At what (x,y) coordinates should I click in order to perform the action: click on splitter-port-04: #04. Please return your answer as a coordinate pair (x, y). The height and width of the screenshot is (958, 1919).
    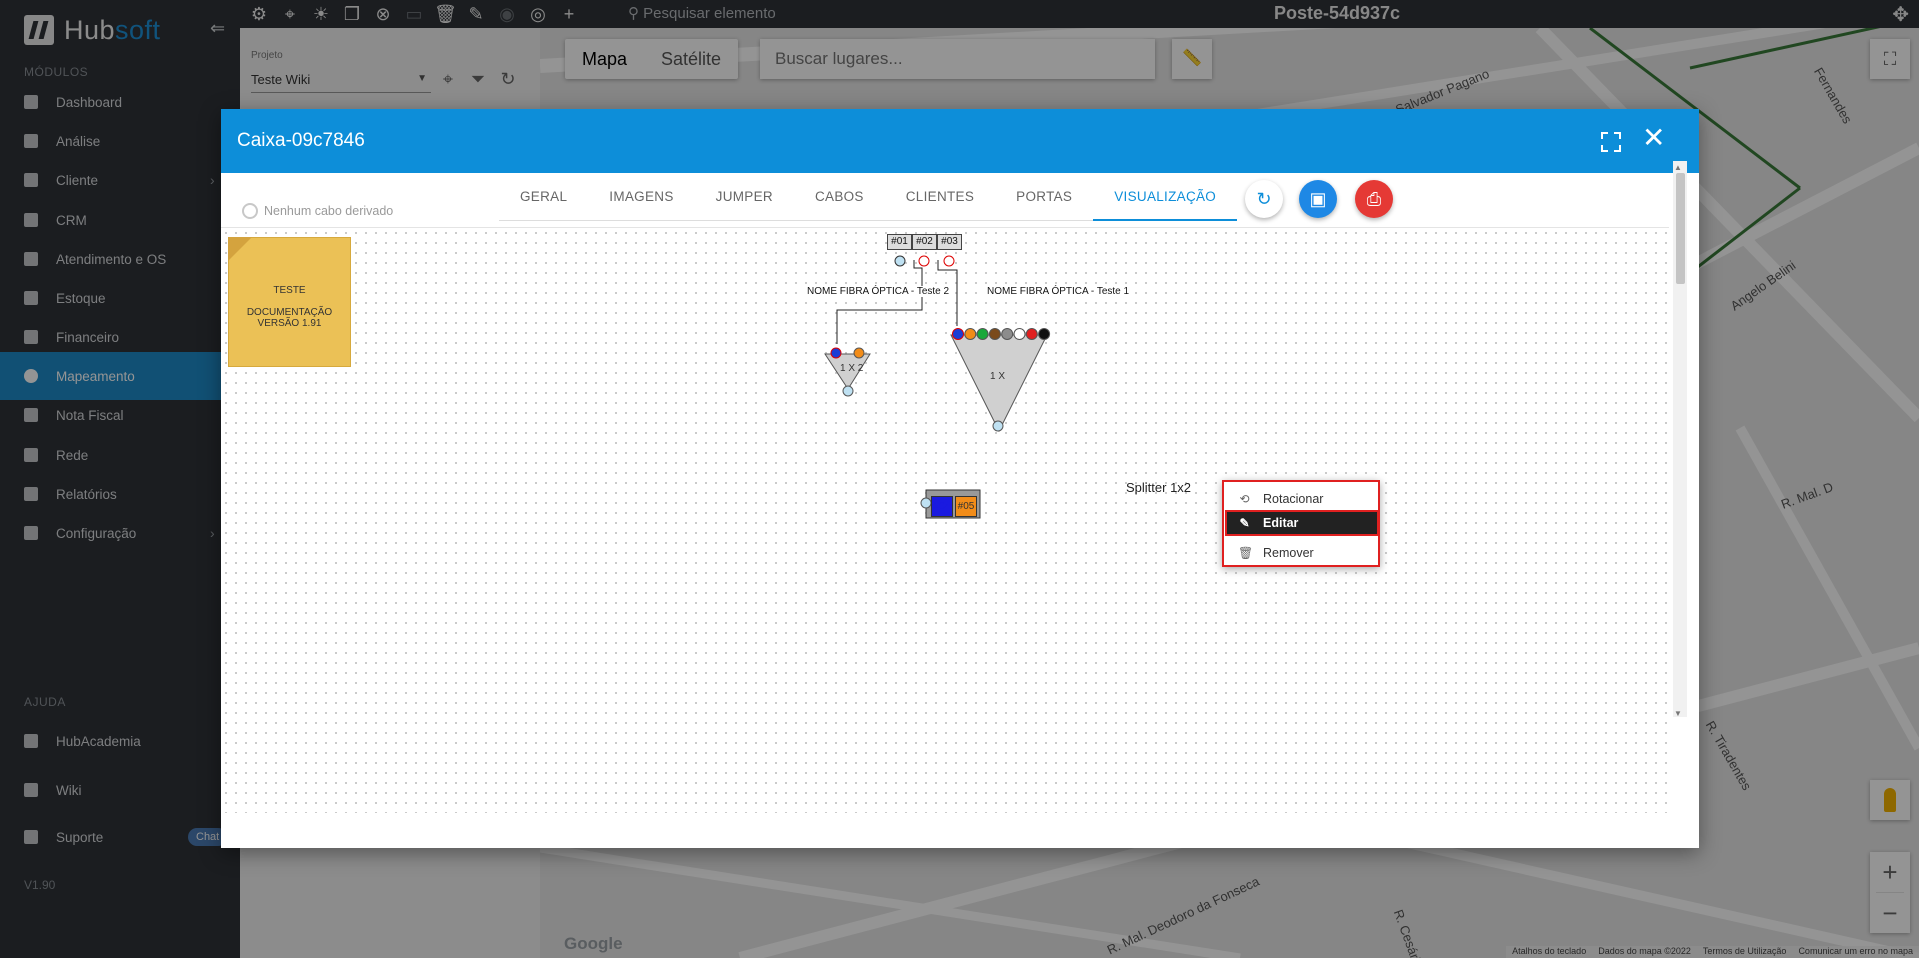
    Looking at the image, I should click on (942, 506).